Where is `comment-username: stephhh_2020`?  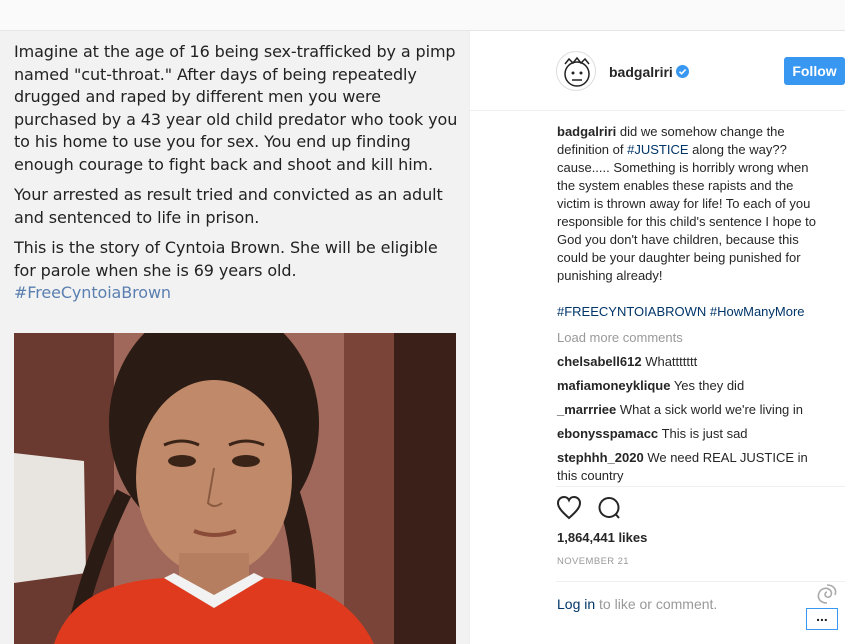
comment-username: stephhh_2020 is located at coordinates (600, 457).